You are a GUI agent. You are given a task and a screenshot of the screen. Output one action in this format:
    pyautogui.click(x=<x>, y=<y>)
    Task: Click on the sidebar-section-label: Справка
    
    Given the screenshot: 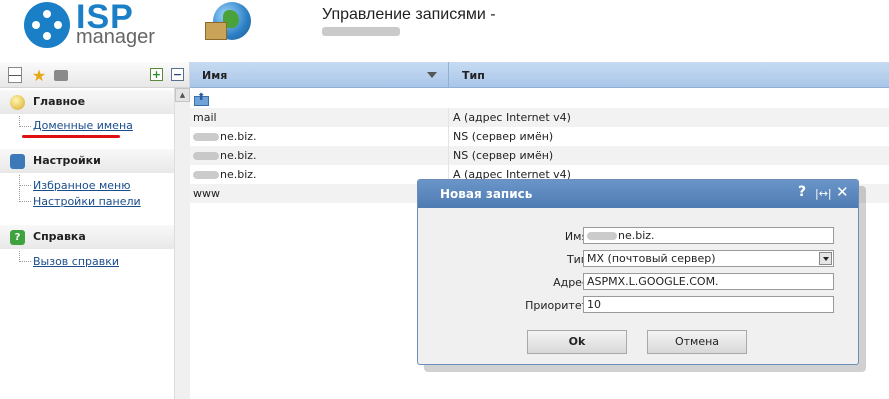 What is the action you would take?
    pyautogui.click(x=59, y=236)
    